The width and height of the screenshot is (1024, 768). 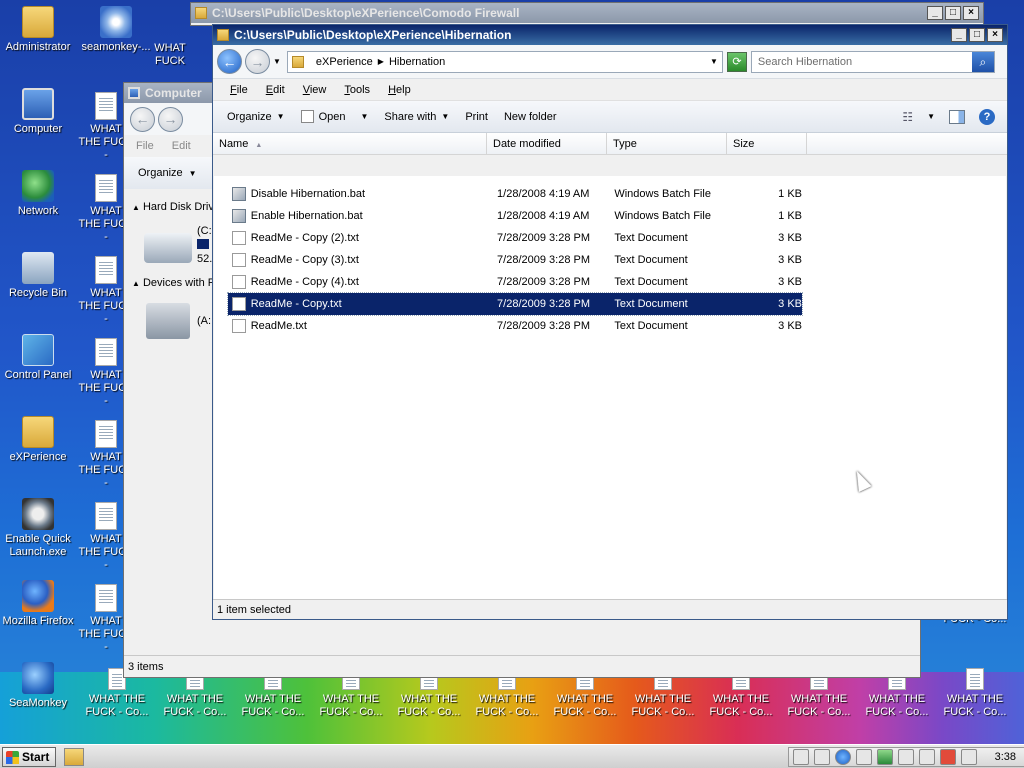 I want to click on views-chevron-icon: ▼, so click(x=931, y=116).